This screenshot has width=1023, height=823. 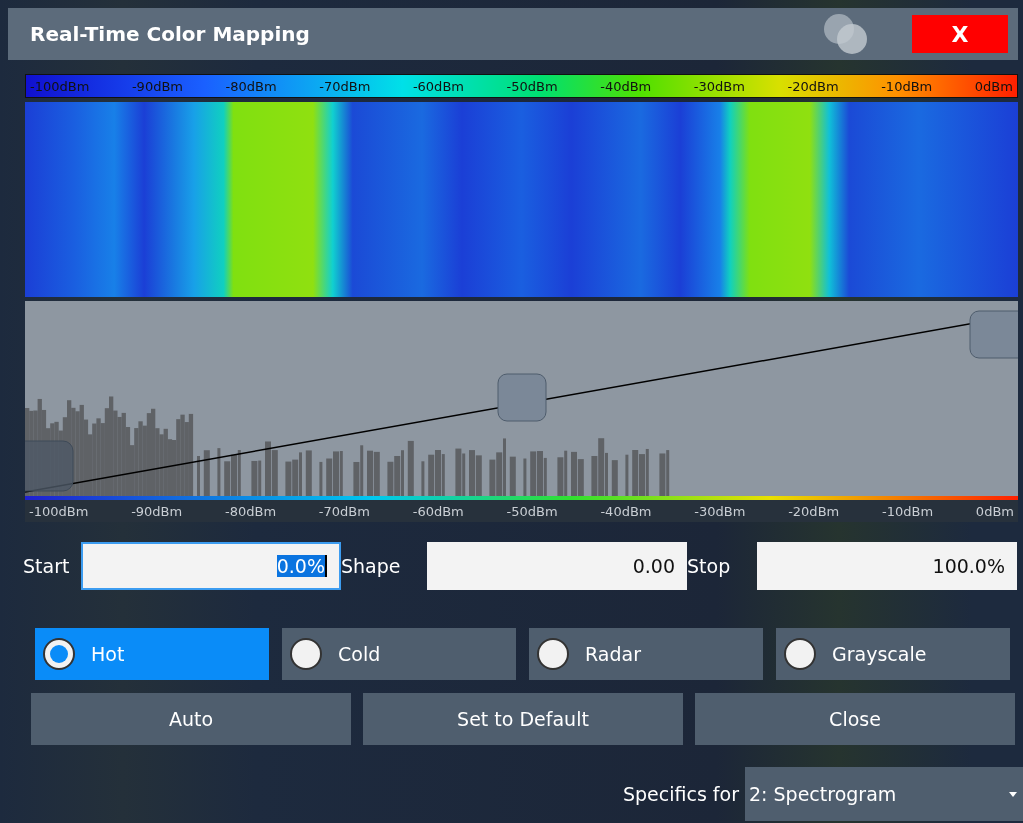 I want to click on color-scheme-radio: Radar, so click(x=646, y=654).